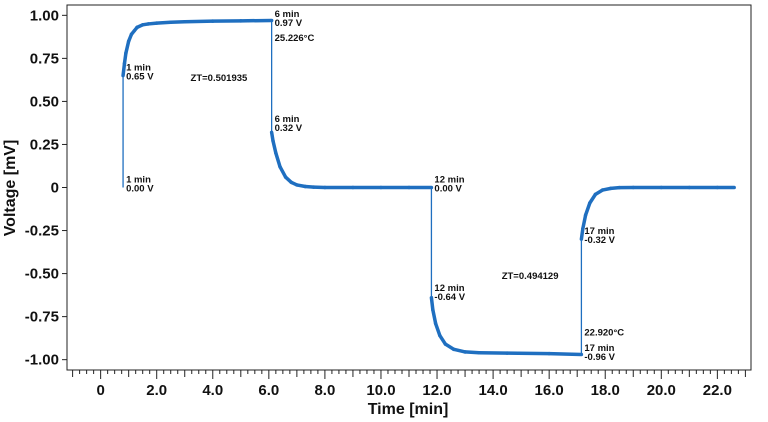  I want to click on annotation-label: ZT=0.494129, so click(530, 276).